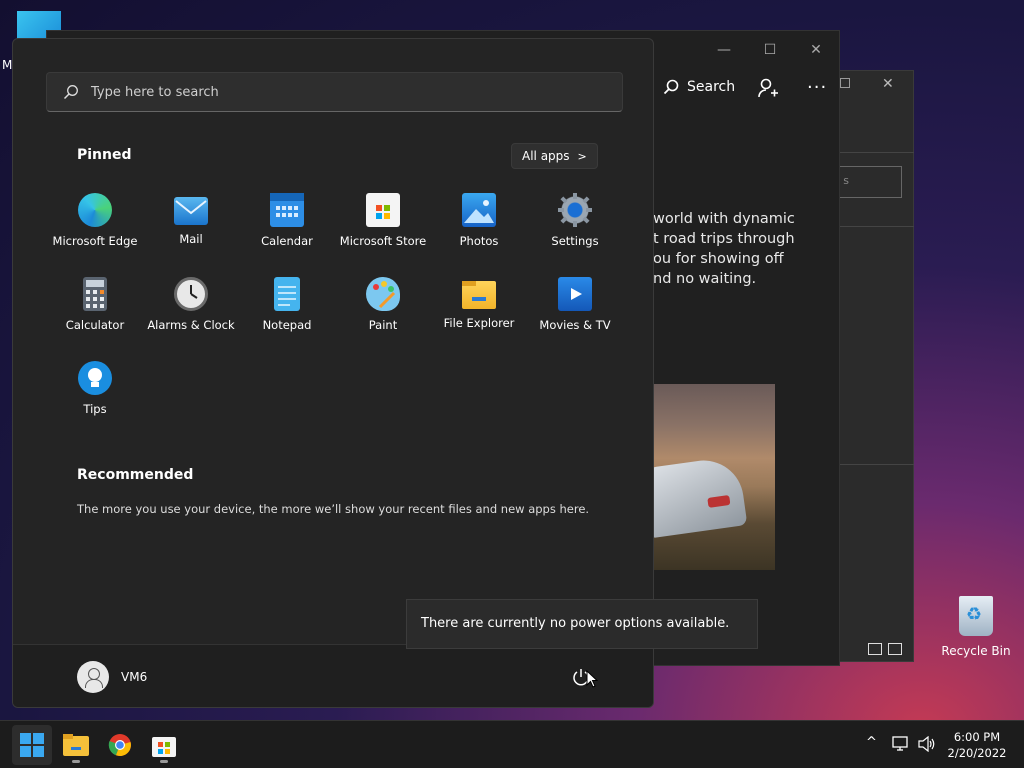  I want to click on taskbar-file-explorer, so click(76, 745).